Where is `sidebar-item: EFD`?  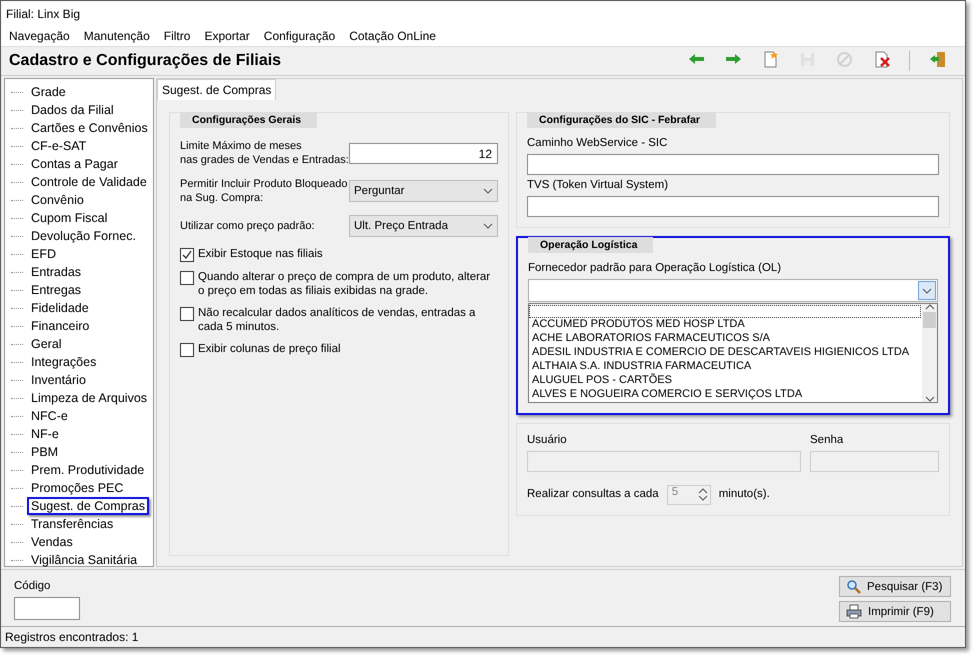 sidebar-item: EFD is located at coordinates (43, 254).